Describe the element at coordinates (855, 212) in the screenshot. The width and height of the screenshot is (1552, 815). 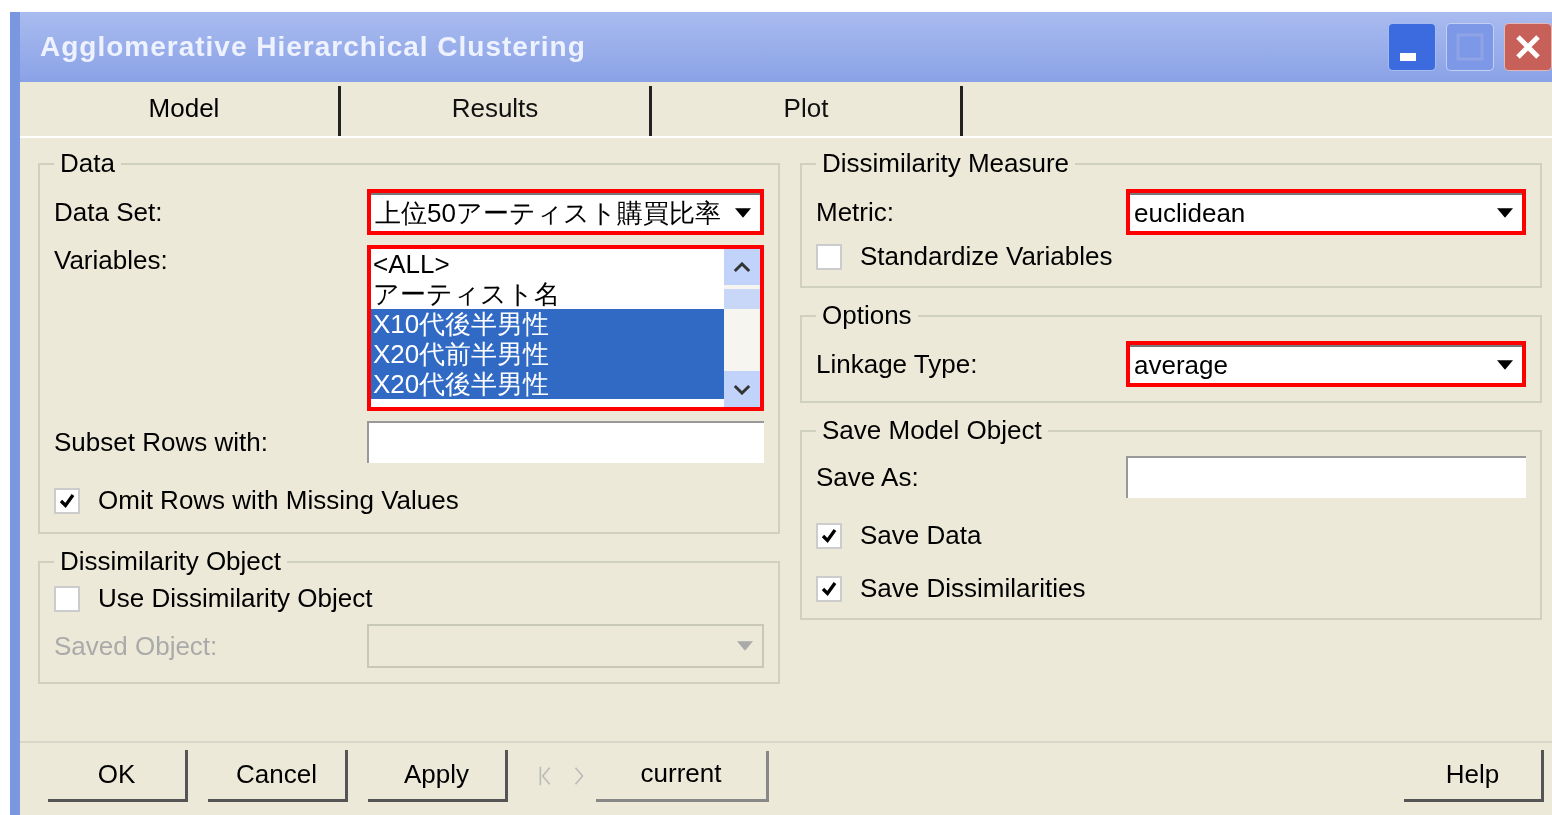
I see `field-label: Metric:` at that location.